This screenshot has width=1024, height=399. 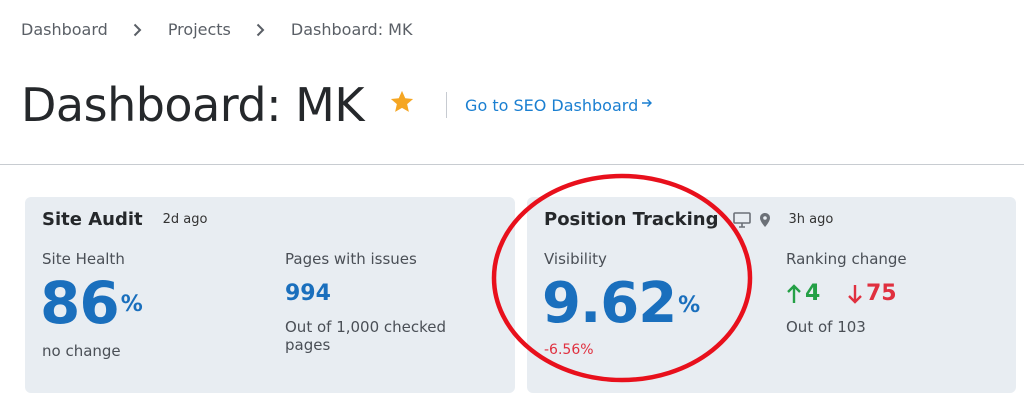 I want to click on pages-issues-note: Out of 1,000 checked pages, so click(x=366, y=336).